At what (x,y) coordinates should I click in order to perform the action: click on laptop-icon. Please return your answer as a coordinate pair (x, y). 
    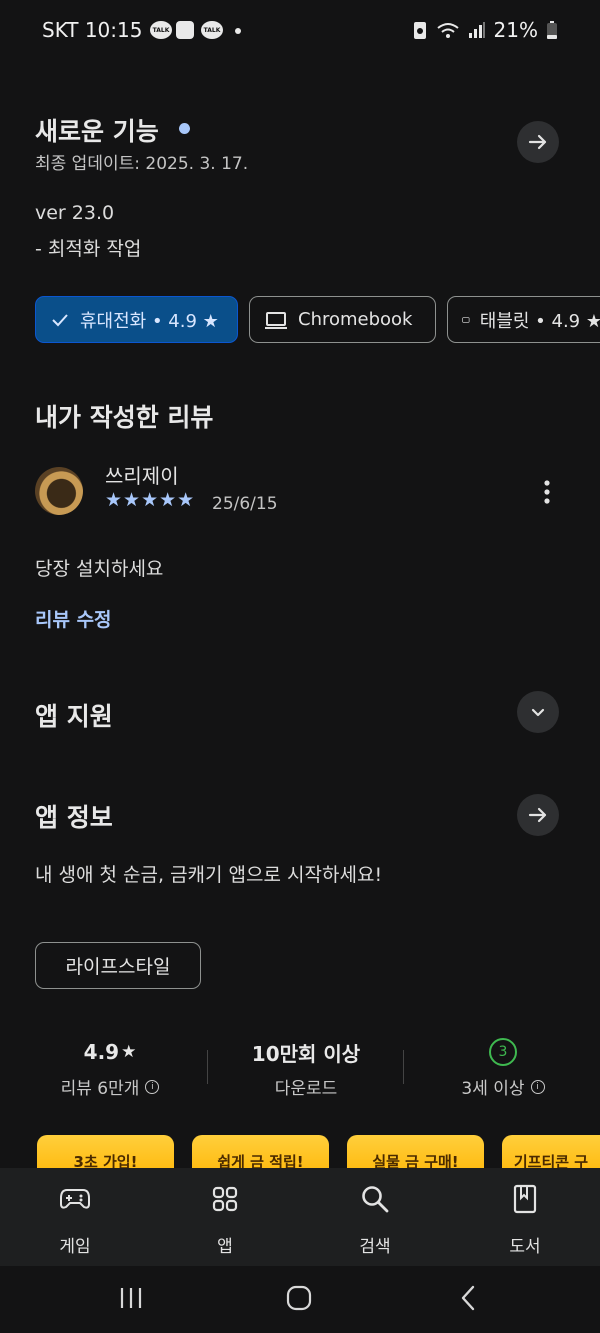
    Looking at the image, I should click on (276, 320).